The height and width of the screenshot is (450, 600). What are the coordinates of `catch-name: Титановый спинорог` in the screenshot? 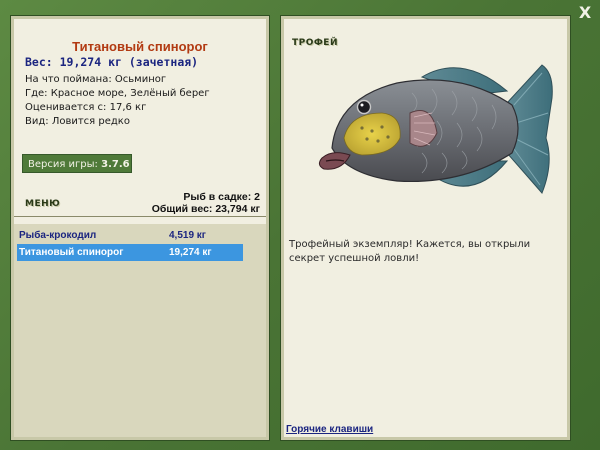 It's located at (71, 252).